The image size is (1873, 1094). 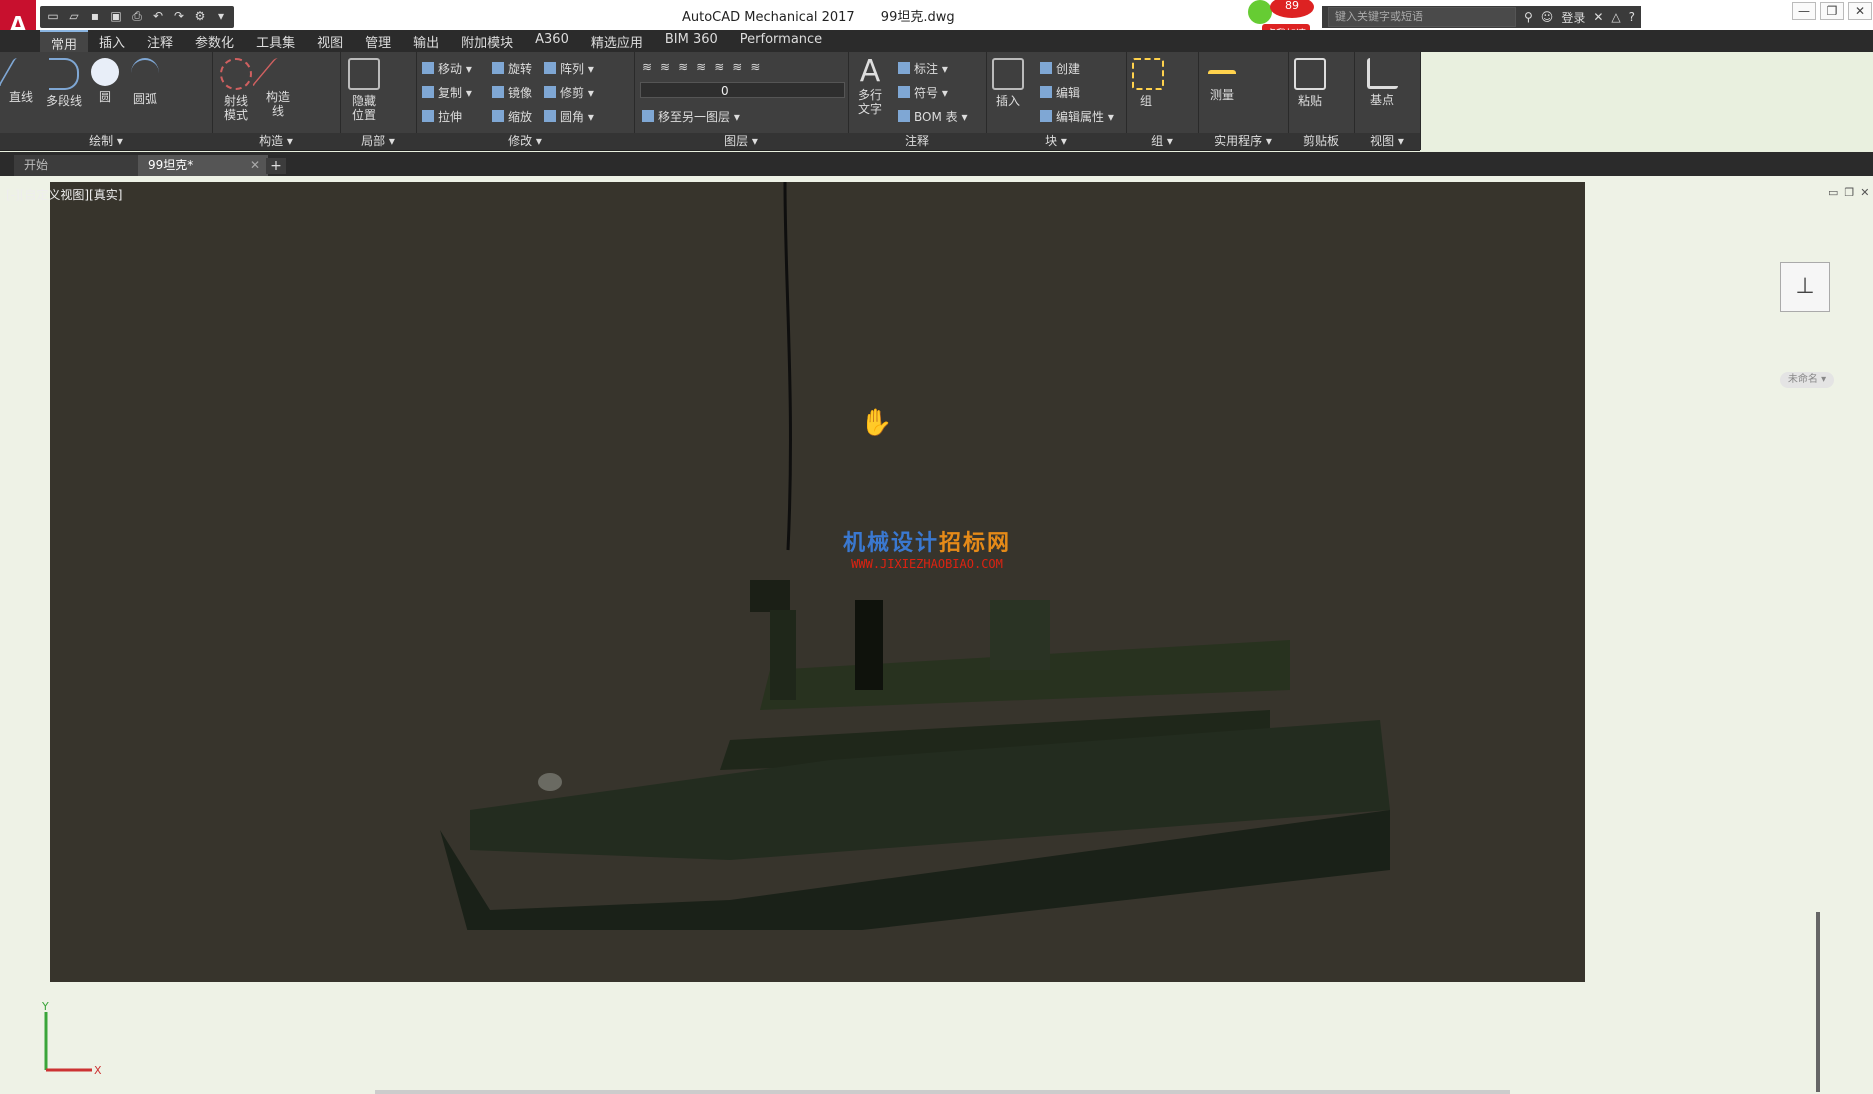 What do you see at coordinates (1528, 17) in the screenshot?
I see `binoculars-icon: ⚲` at bounding box center [1528, 17].